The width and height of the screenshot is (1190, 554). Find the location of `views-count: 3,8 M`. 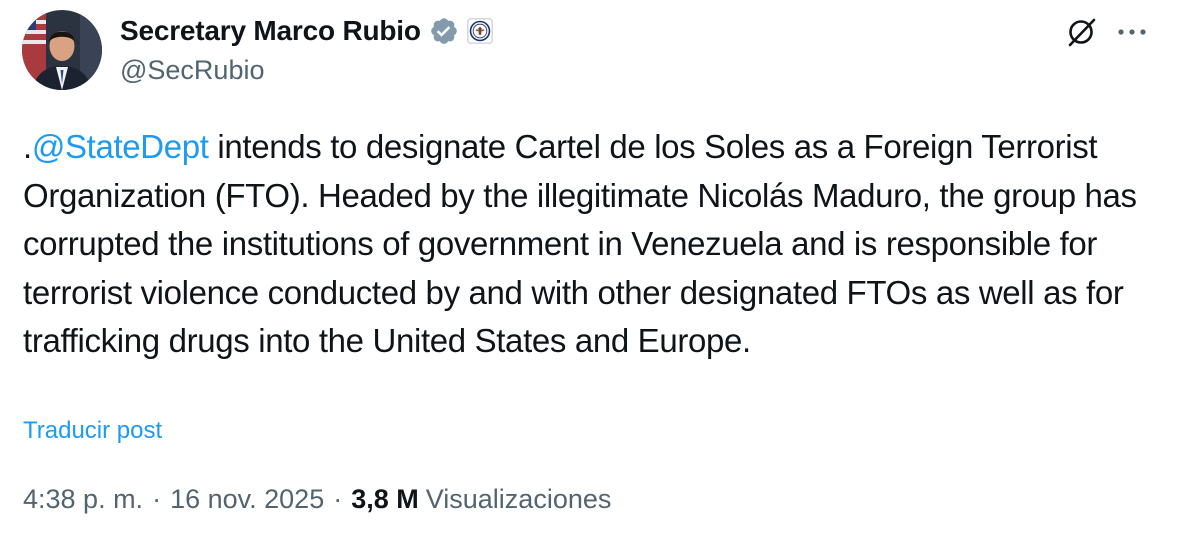

views-count: 3,8 M is located at coordinates (385, 499).